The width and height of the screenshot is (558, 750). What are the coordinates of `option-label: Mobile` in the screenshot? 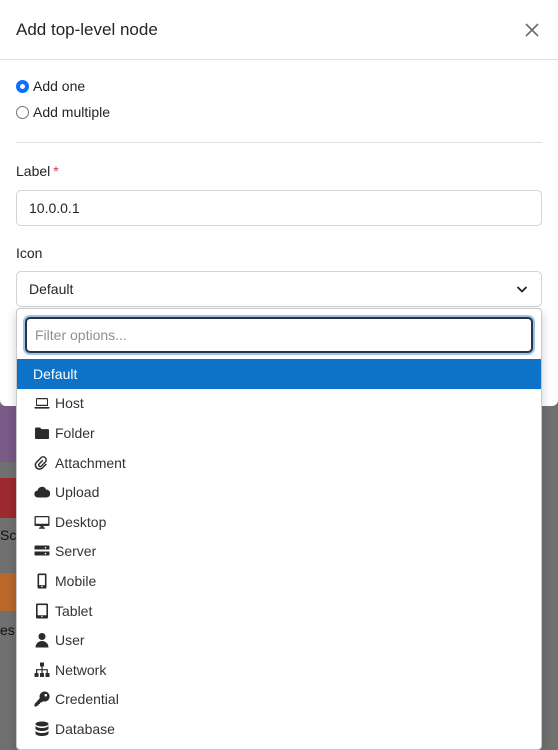 It's located at (76, 580).